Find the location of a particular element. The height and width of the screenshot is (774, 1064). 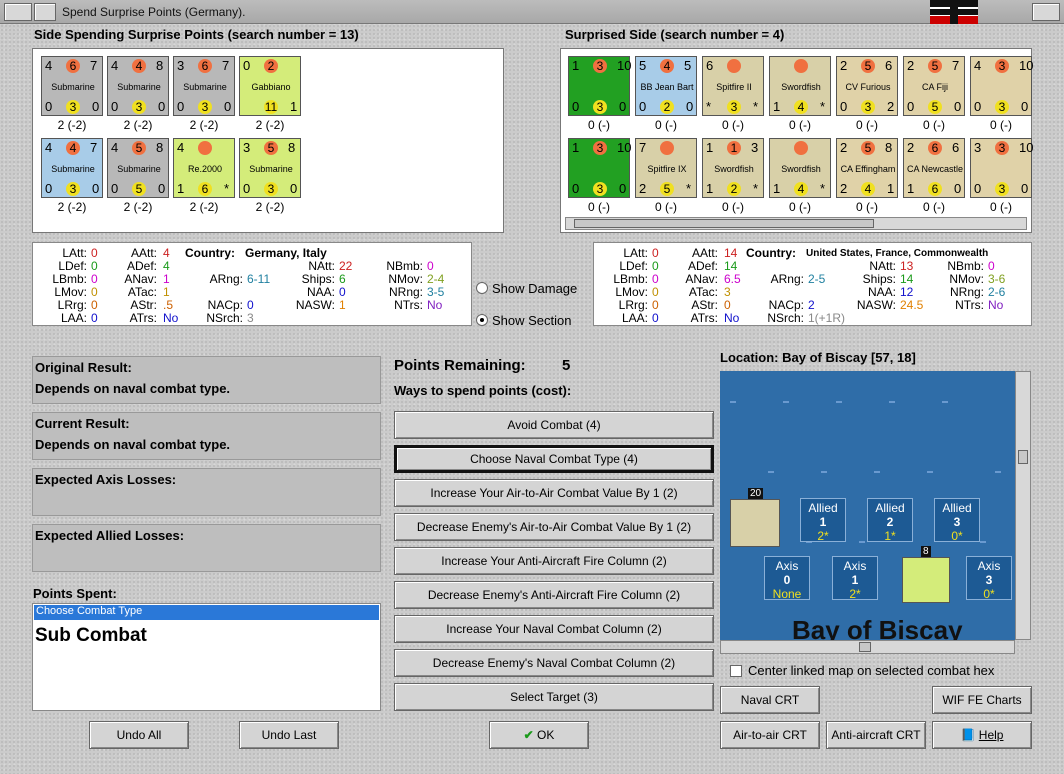

axis-box-value: 0* is located at coordinates (989, 594).